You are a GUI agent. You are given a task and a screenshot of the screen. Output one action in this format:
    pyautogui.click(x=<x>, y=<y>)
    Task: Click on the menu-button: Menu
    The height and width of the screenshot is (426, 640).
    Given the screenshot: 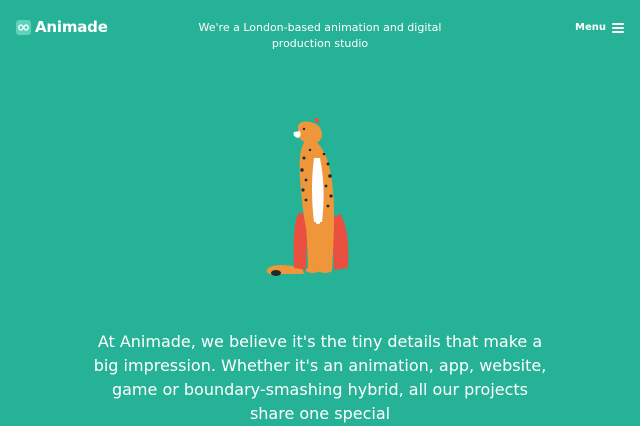 What is the action you would take?
    pyautogui.click(x=599, y=27)
    